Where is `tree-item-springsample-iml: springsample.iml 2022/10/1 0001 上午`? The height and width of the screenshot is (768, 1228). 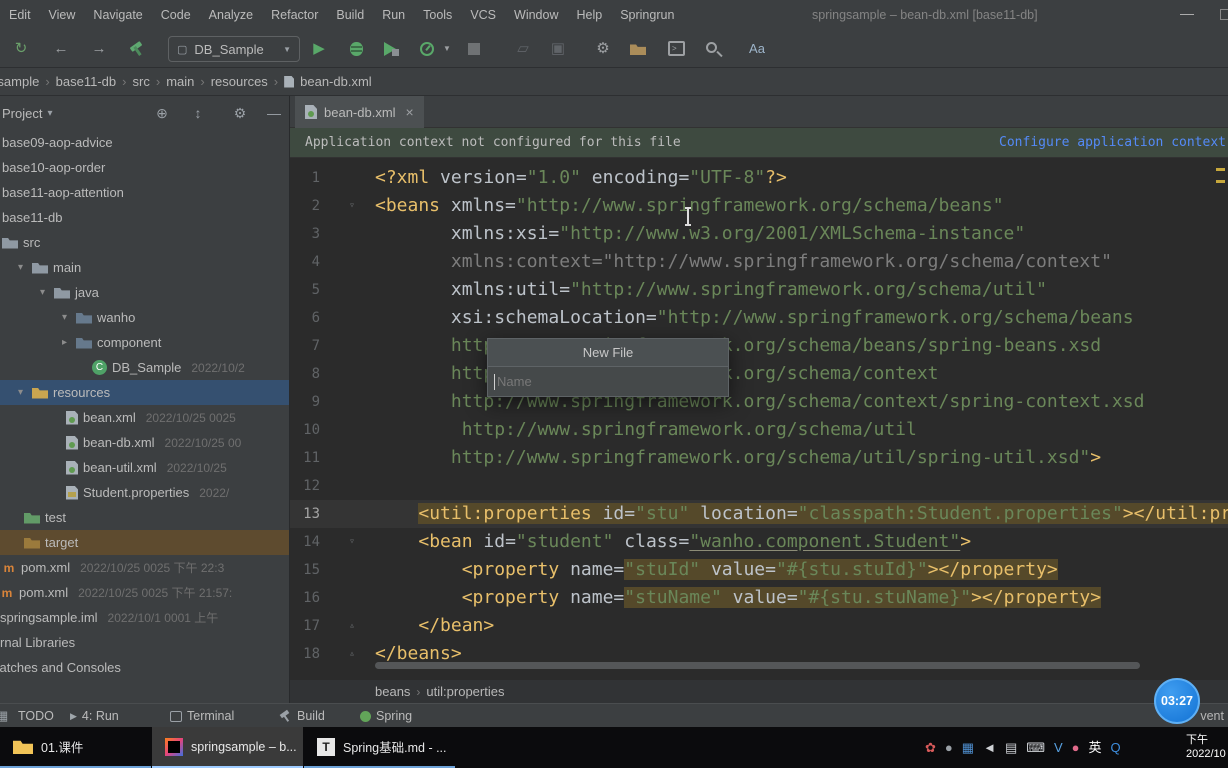
tree-item-springsample-iml: springsample.iml 2022/10/1 0001 上午 is located at coordinates (144, 617).